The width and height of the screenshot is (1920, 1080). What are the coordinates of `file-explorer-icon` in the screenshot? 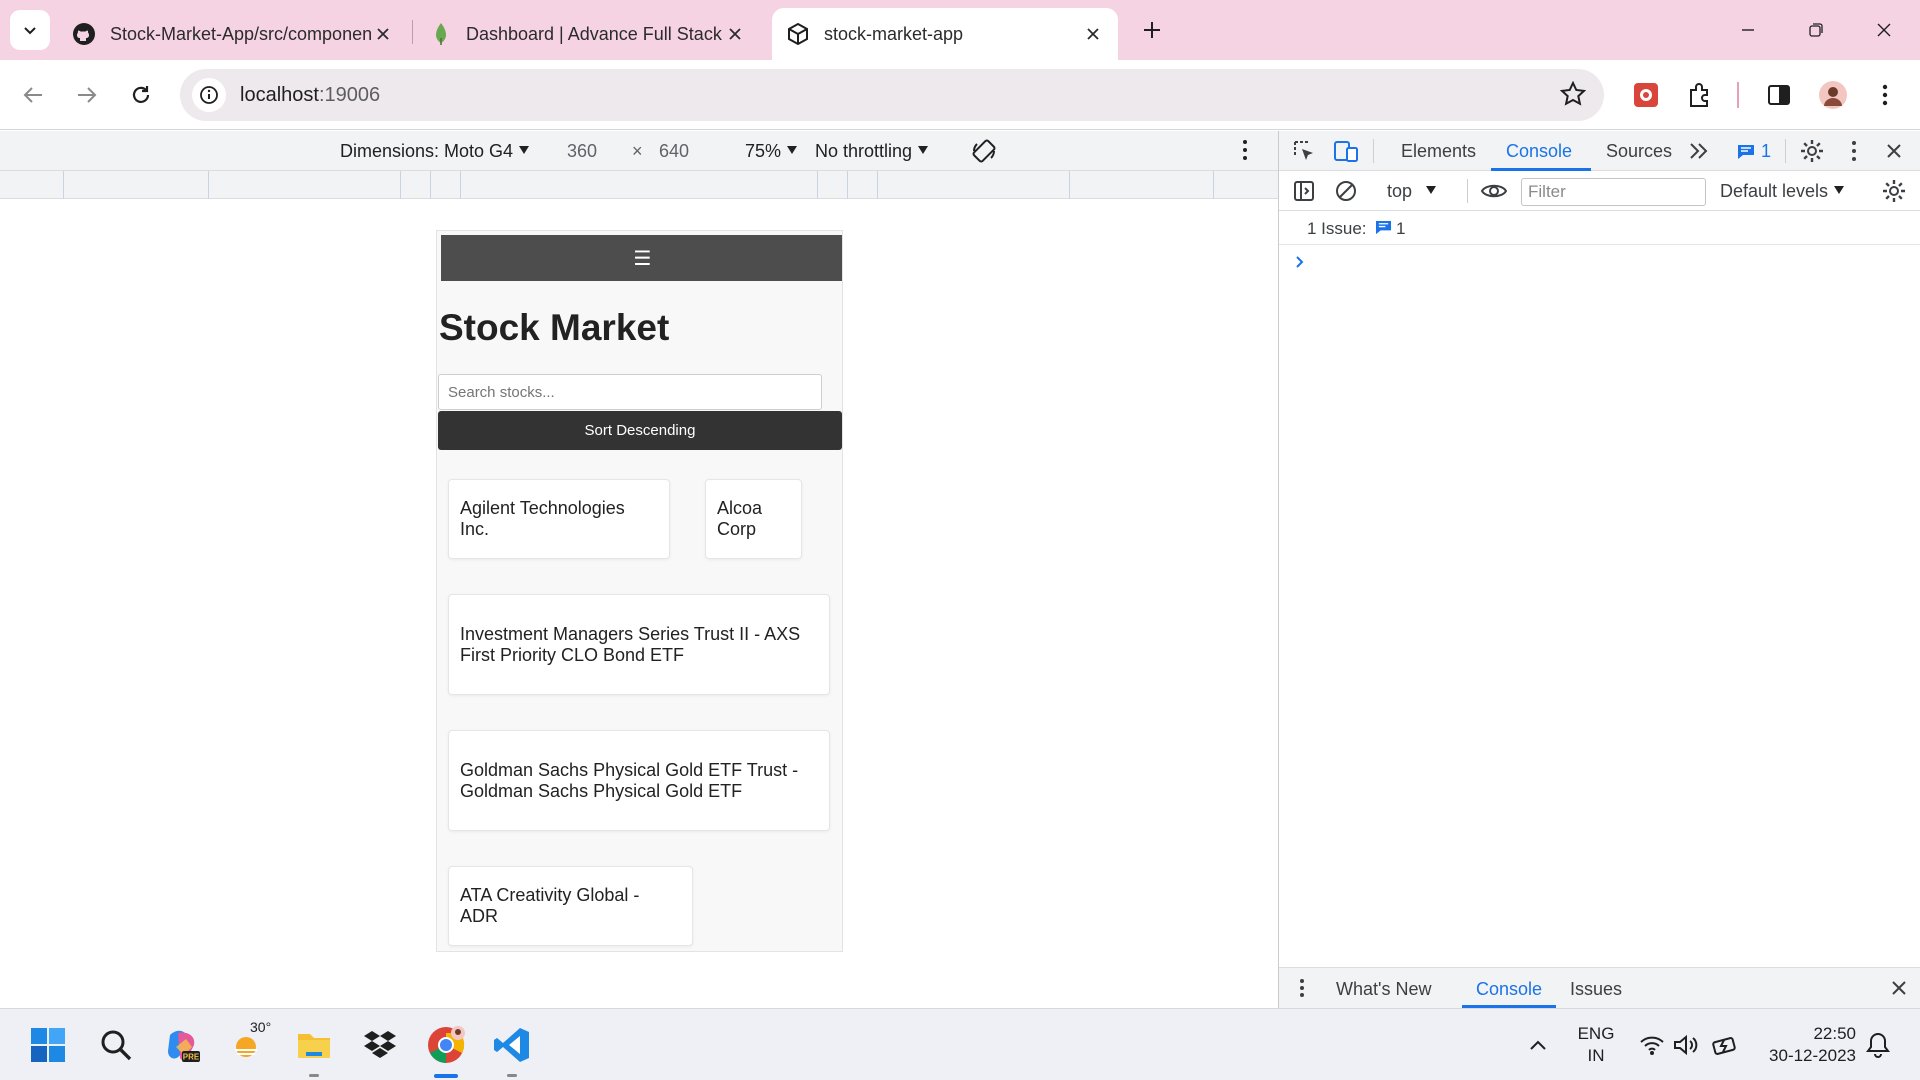 It's located at (314, 1045).